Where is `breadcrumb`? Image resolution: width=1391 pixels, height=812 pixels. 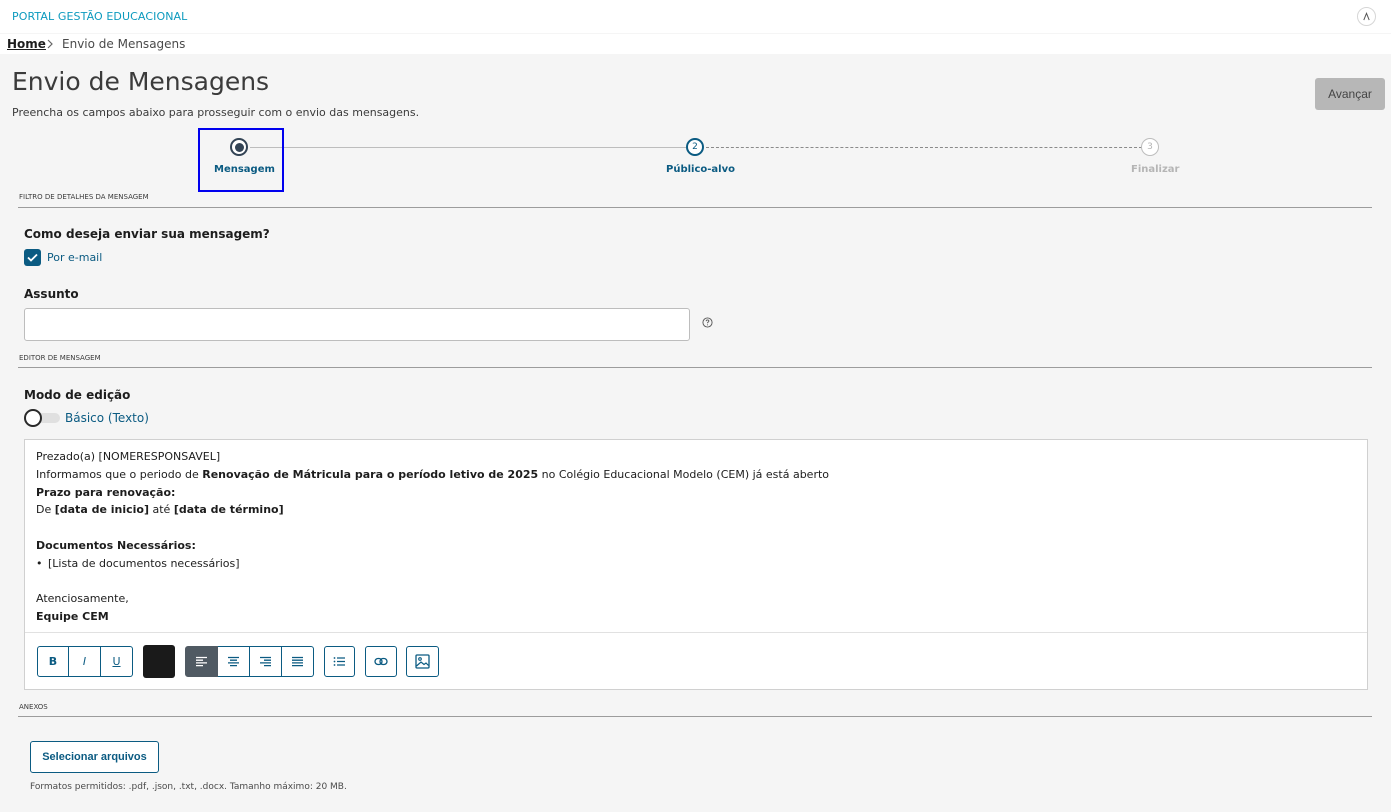 breadcrumb is located at coordinates (695, 44).